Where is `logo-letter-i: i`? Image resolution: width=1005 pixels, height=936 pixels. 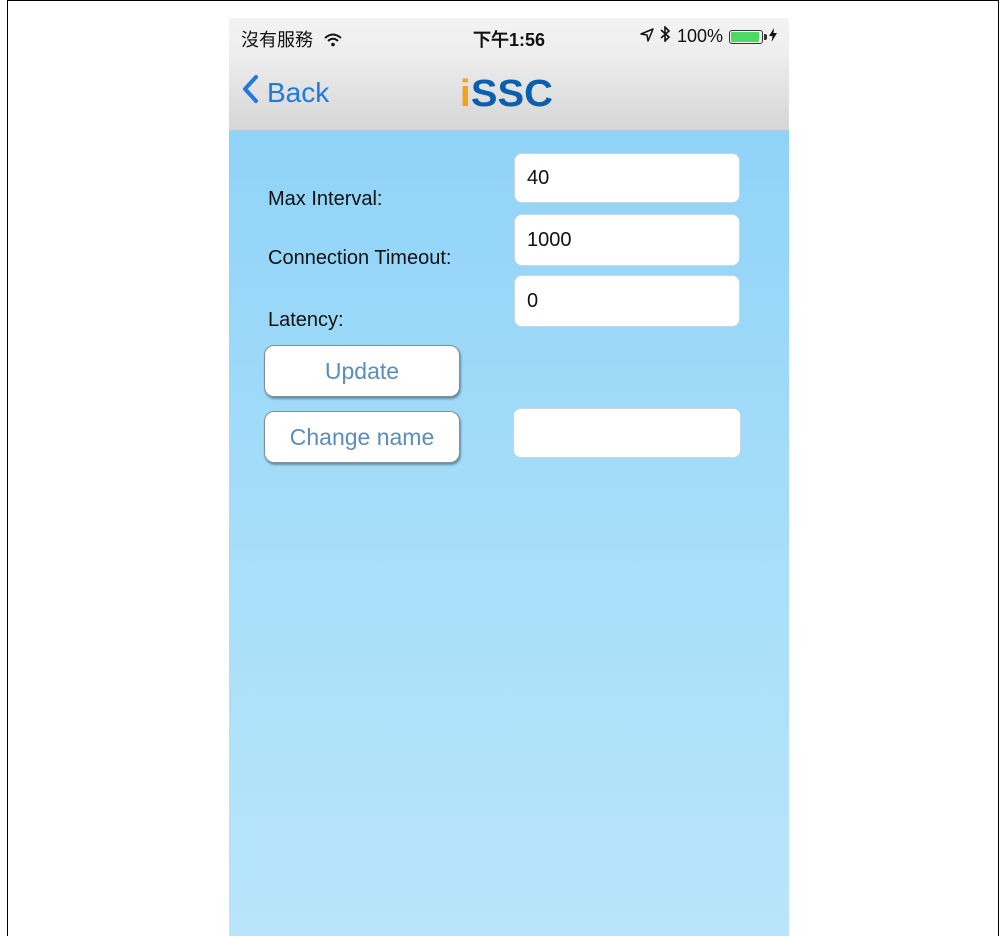 logo-letter-i: i is located at coordinates (465, 94).